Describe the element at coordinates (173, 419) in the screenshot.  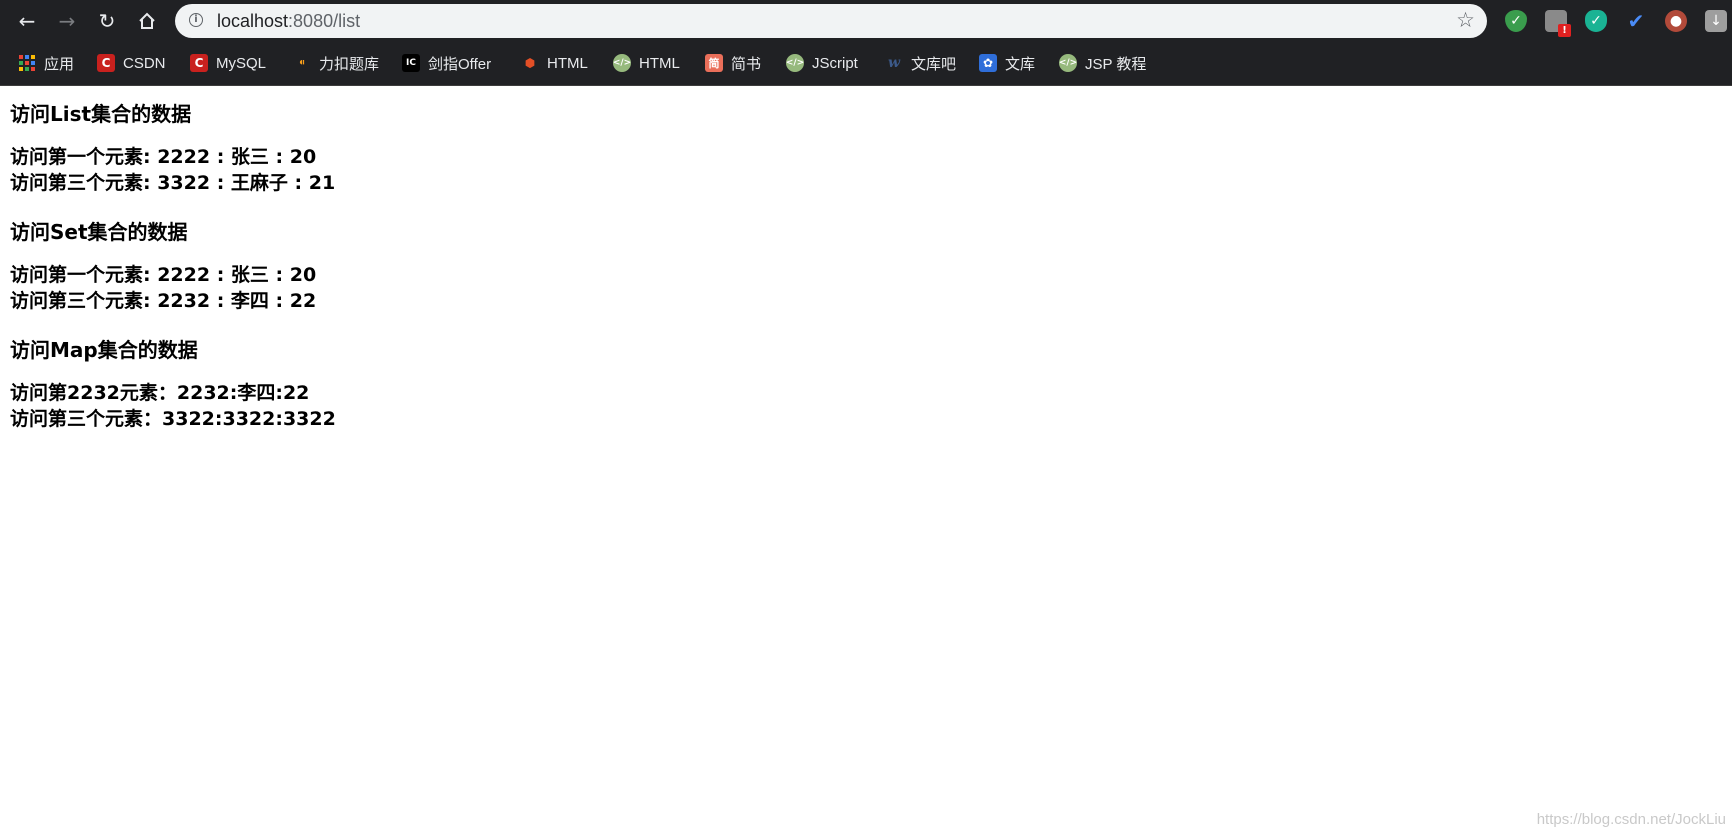
I see `map-row: 访问第三个元素：3322:3322:3322` at that location.